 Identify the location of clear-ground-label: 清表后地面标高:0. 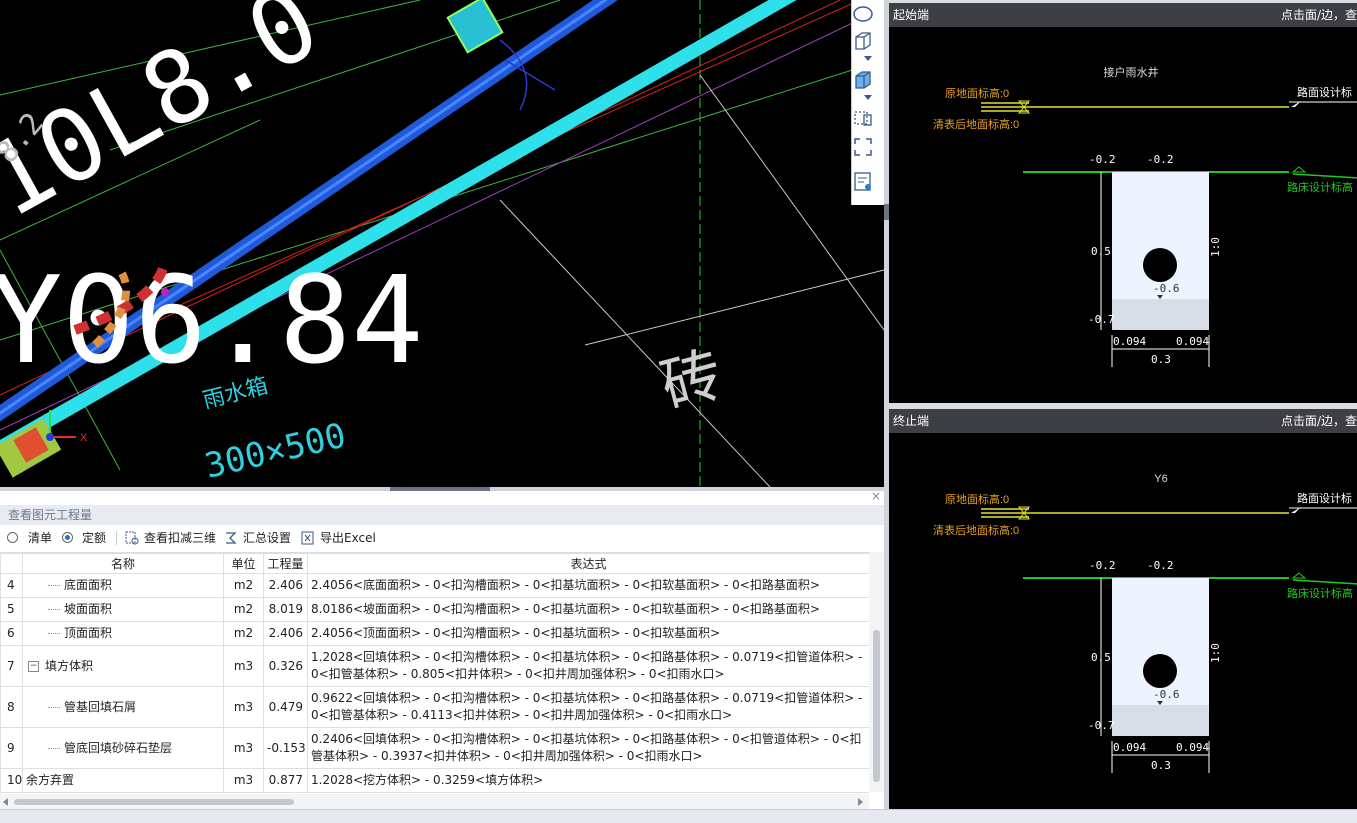
(976, 530).